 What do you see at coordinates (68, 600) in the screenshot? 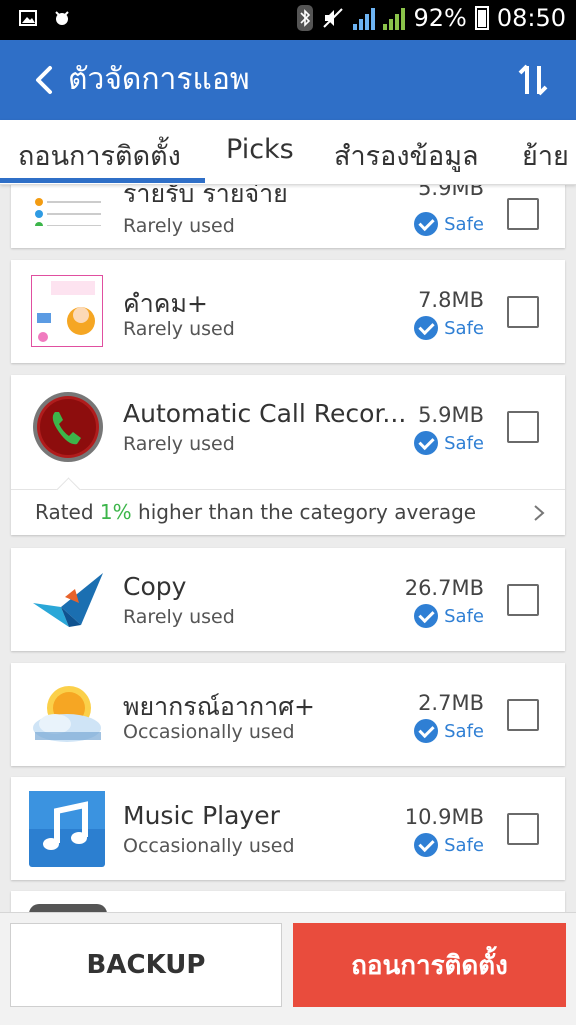
I see `copy-app-icon` at bounding box center [68, 600].